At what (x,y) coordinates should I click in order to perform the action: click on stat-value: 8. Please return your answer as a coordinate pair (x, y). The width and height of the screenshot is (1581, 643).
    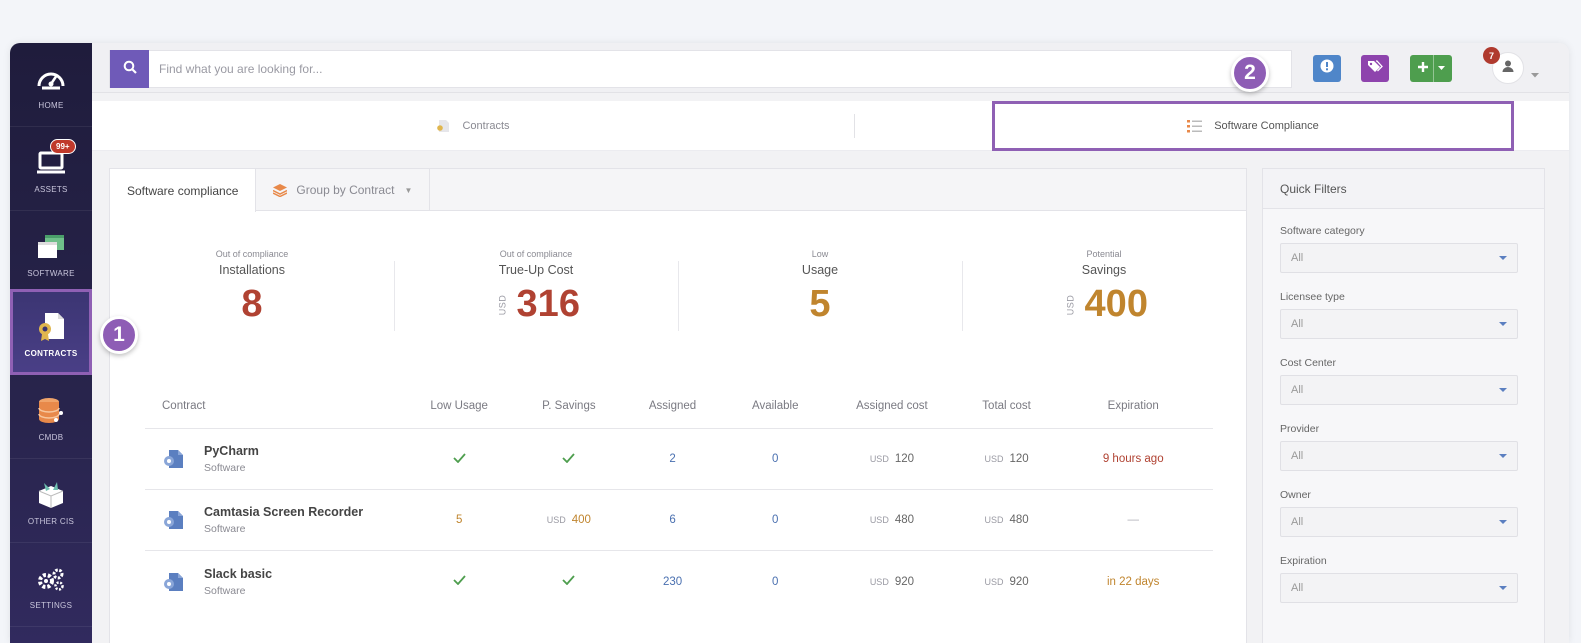
    Looking at the image, I should click on (252, 304).